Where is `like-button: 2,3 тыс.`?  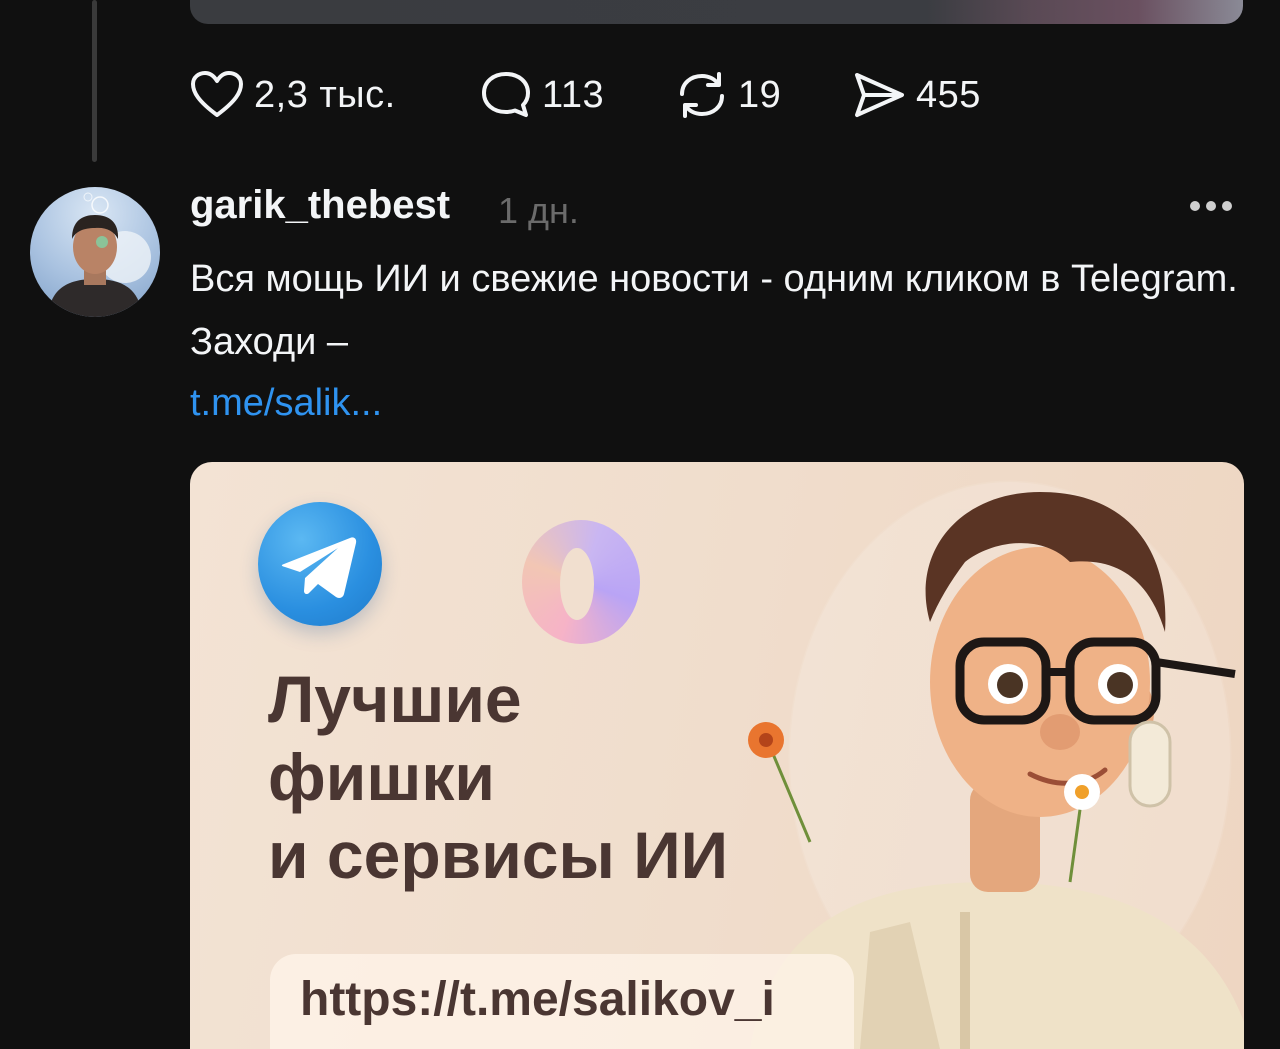 like-button: 2,3 тыс. is located at coordinates (293, 95).